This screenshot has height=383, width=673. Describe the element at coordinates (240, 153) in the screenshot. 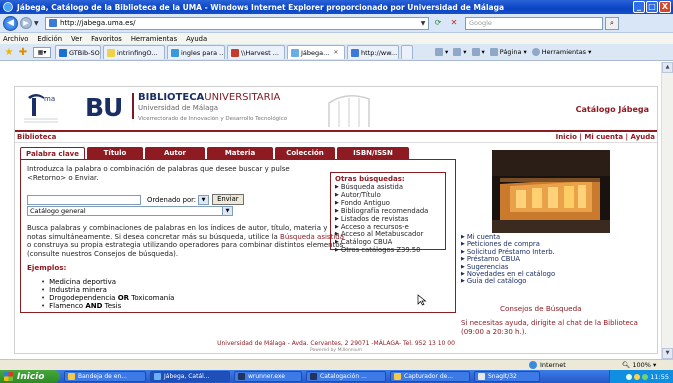

I see `tab-materia: Materia` at that location.